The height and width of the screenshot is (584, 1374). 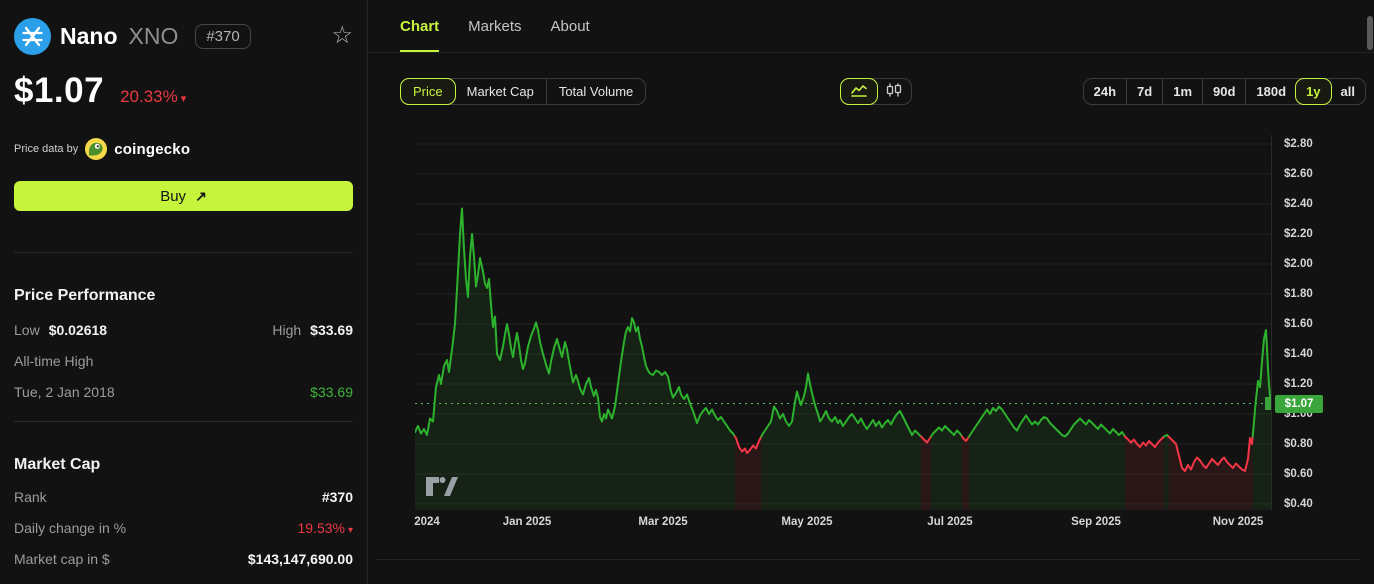 I want to click on coin-header: Nano XNO #370 ☆, so click(x=183, y=36).